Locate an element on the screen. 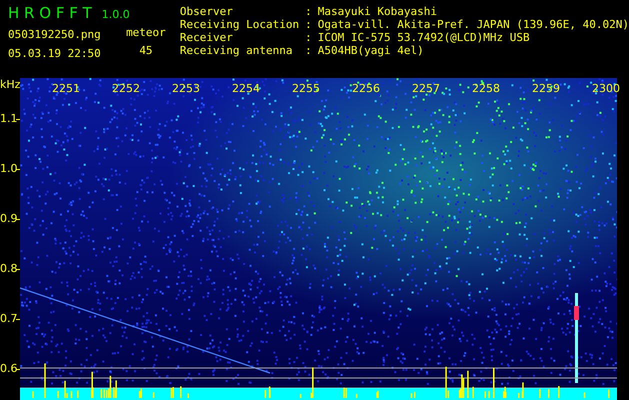 This screenshot has height=400, width=629. frequency-label: 1.0 is located at coordinates (10, 169).